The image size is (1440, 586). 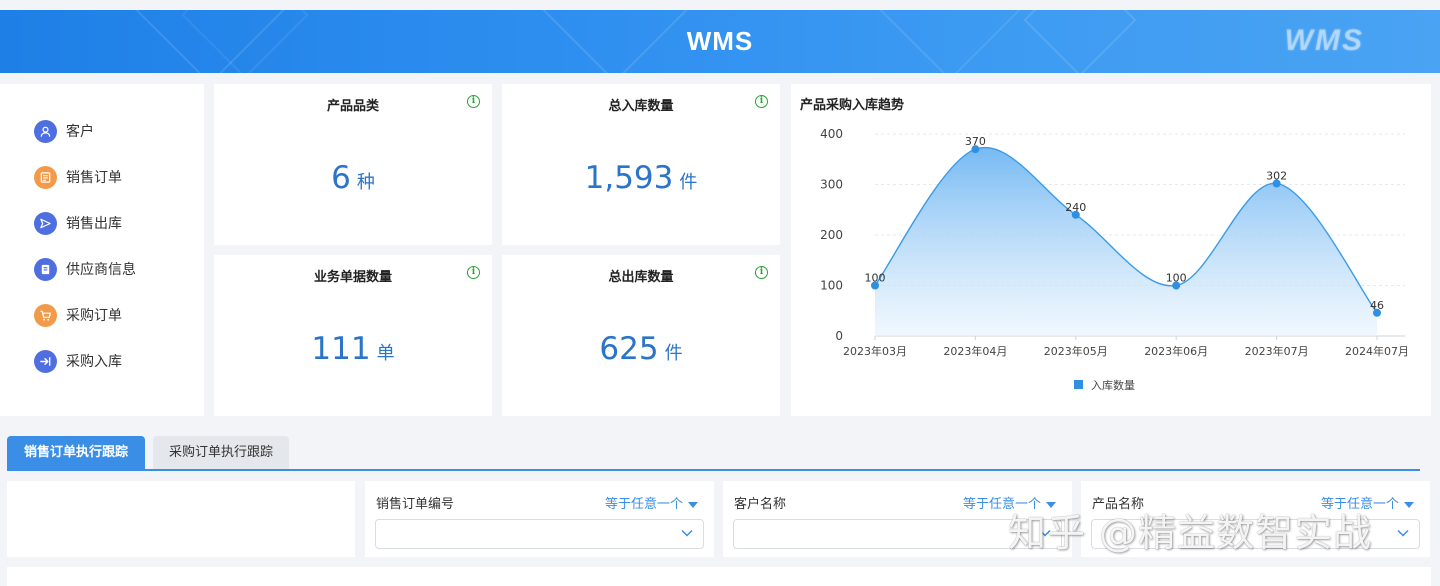 What do you see at coordinates (713, 453) in the screenshot?
I see `tracking-tabs: 销售订单执行跟踪 采购订单执行跟踪` at bounding box center [713, 453].